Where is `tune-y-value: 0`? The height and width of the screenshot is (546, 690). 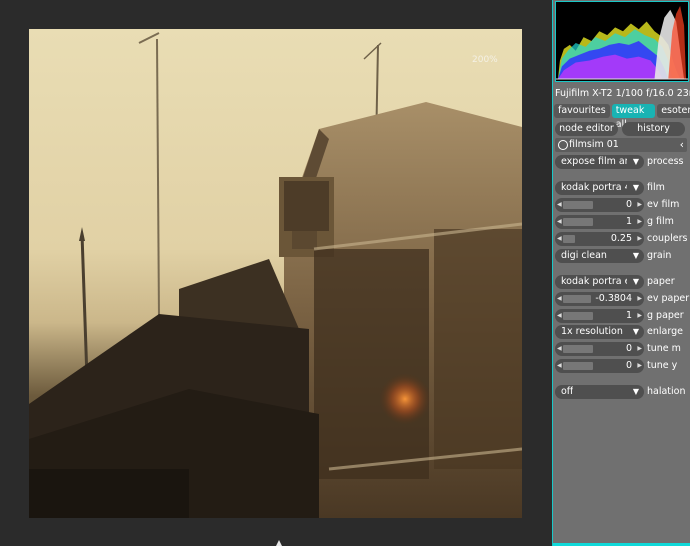 tune-y-value: 0 is located at coordinates (628, 365).